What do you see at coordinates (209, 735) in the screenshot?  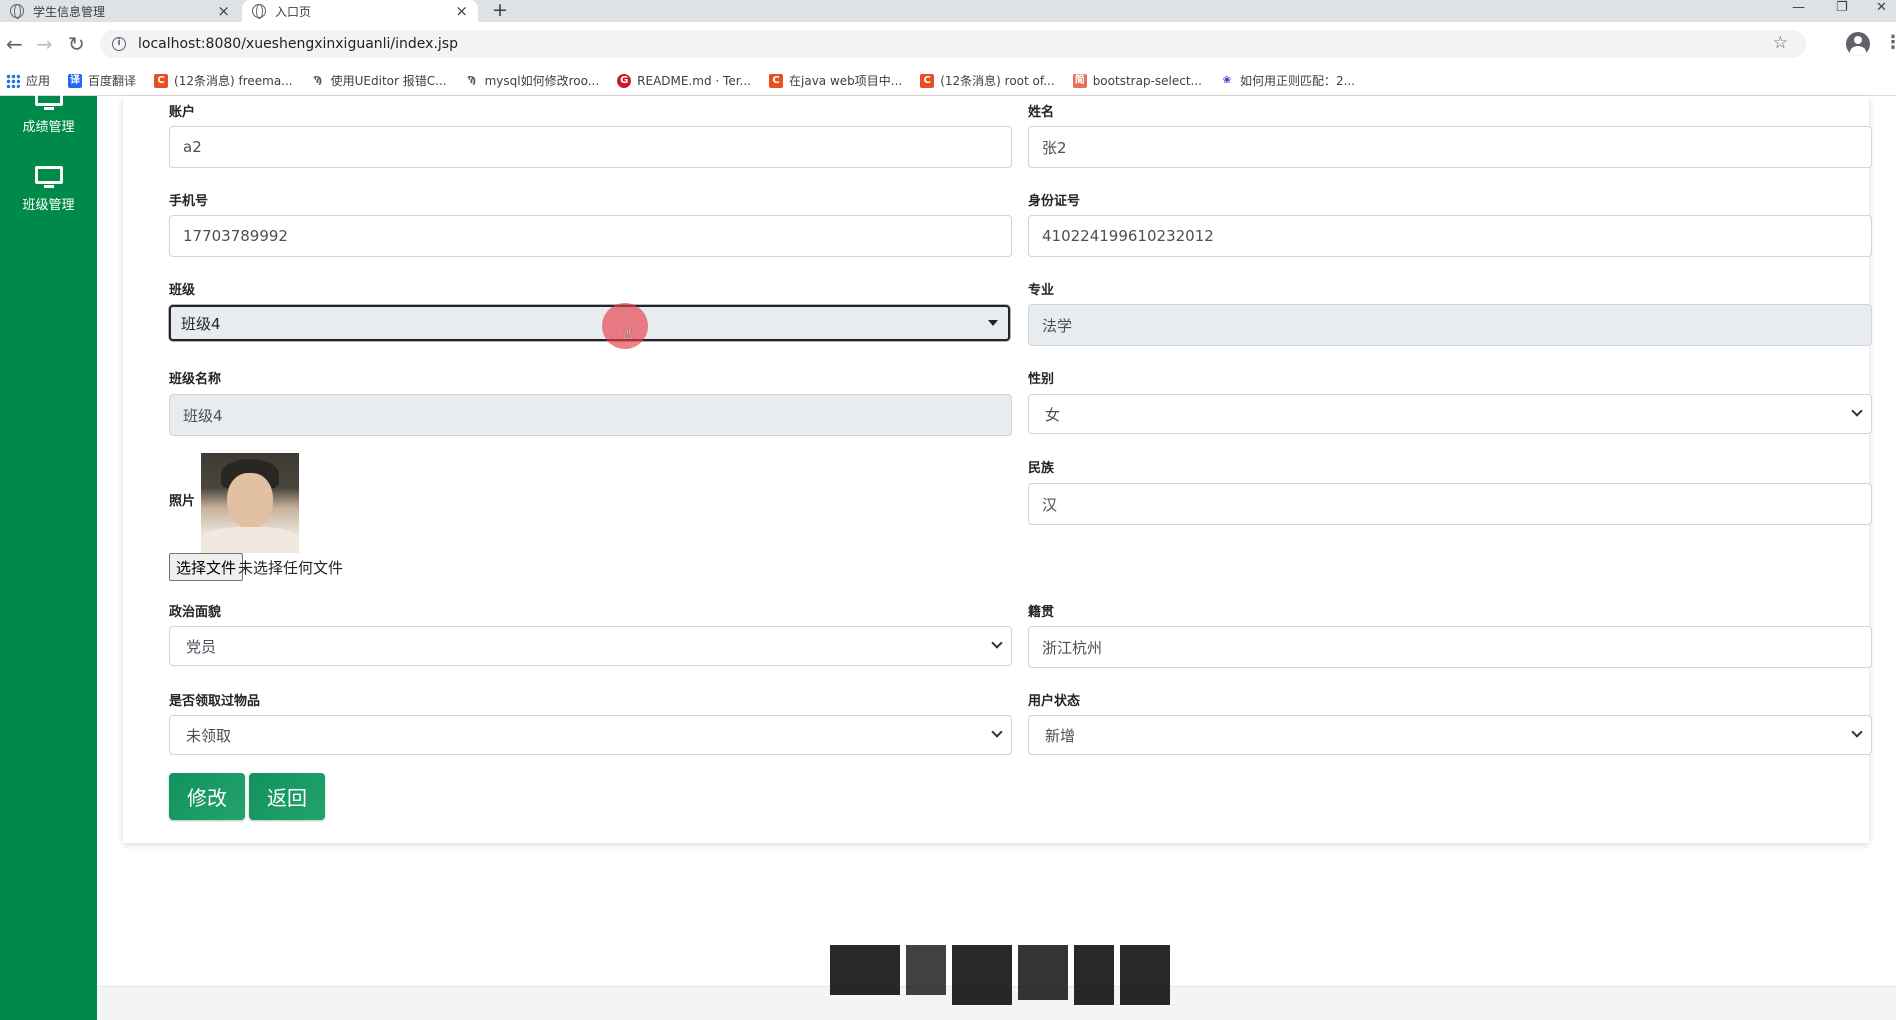 I see `received-select-value: 未领取` at bounding box center [209, 735].